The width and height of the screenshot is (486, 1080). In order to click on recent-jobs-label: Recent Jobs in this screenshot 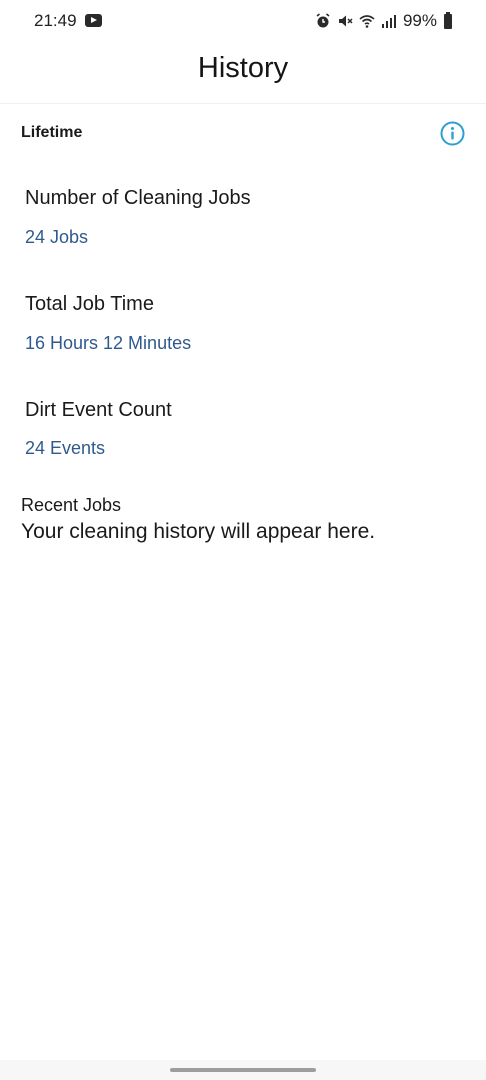, I will do `click(71, 505)`.